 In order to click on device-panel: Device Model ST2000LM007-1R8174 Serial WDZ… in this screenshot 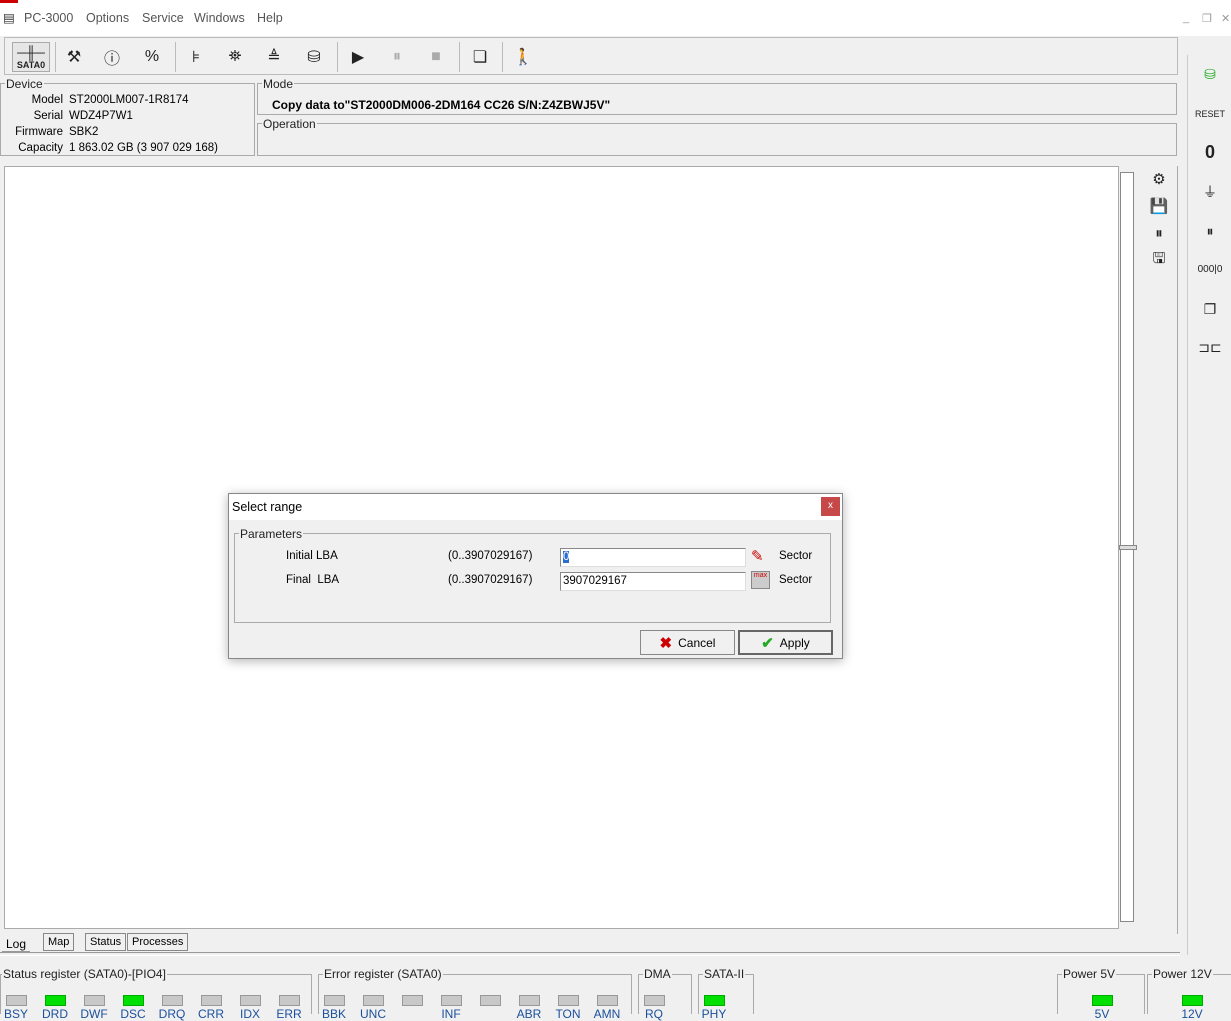, I will do `click(127, 116)`.